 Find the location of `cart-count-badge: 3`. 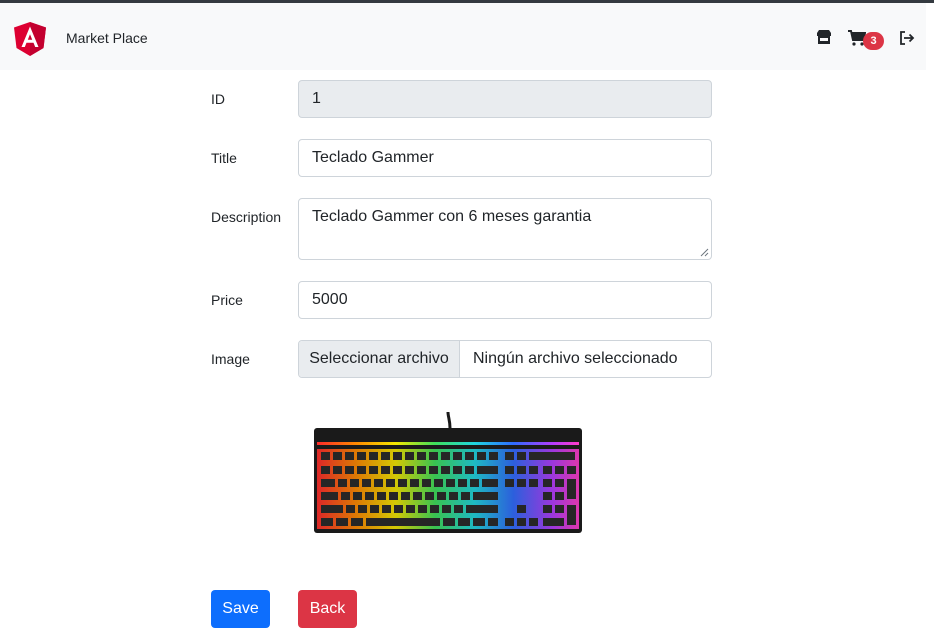

cart-count-badge: 3 is located at coordinates (873, 41).